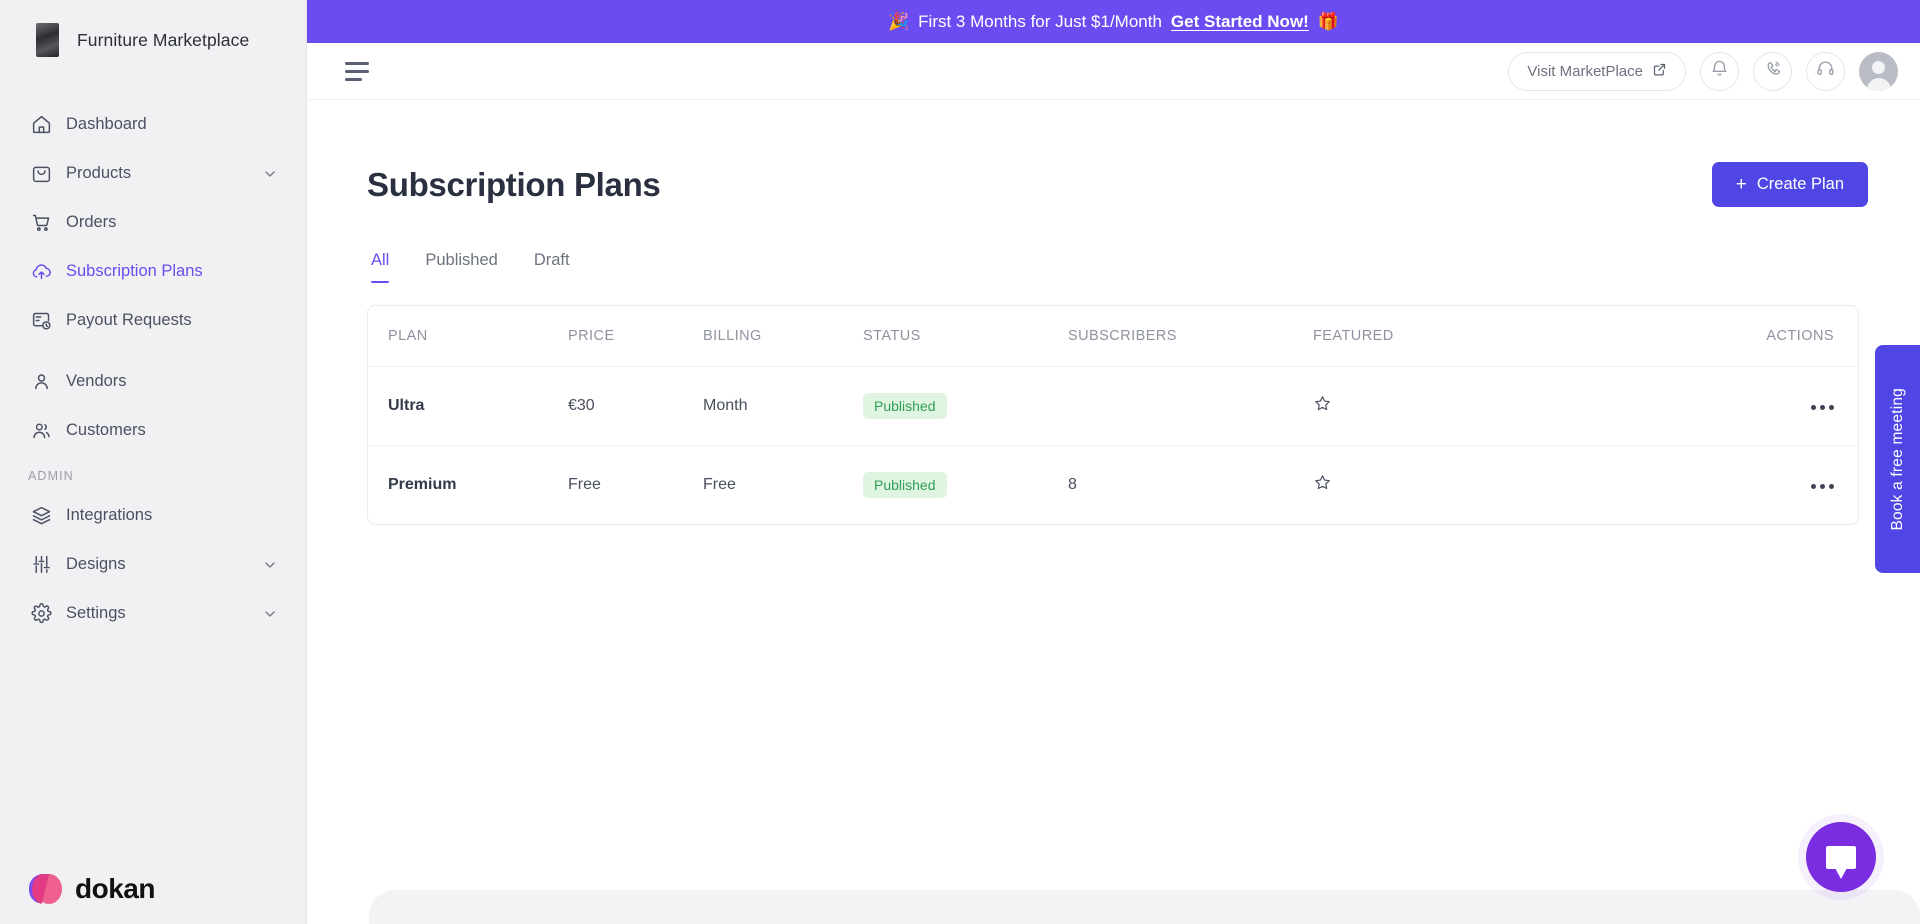 Image resolution: width=1920 pixels, height=924 pixels. What do you see at coordinates (1117, 184) in the screenshot?
I see `page-header: Subscription Plans + Create Plan` at bounding box center [1117, 184].